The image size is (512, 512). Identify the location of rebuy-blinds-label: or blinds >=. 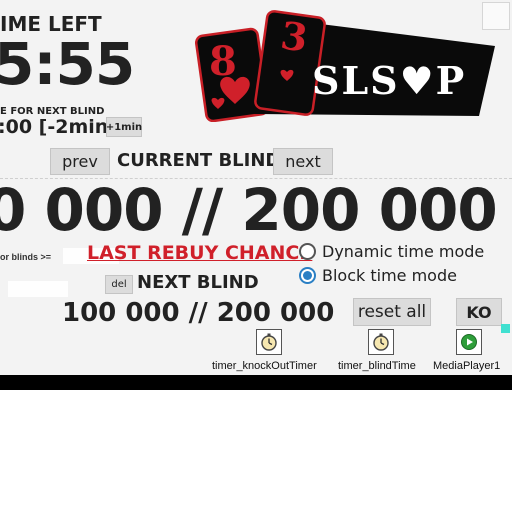
(26, 257).